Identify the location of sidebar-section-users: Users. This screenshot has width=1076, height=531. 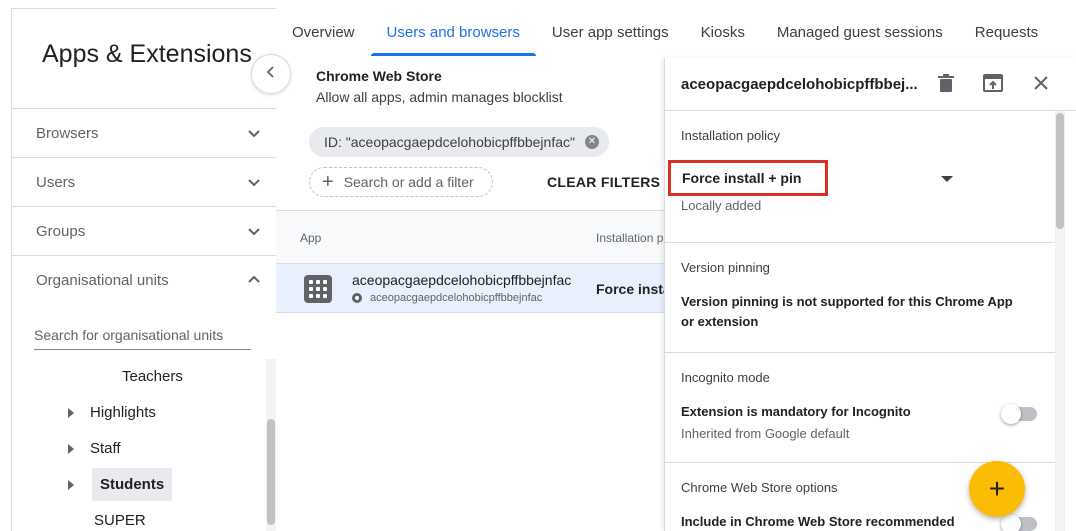
(144, 182).